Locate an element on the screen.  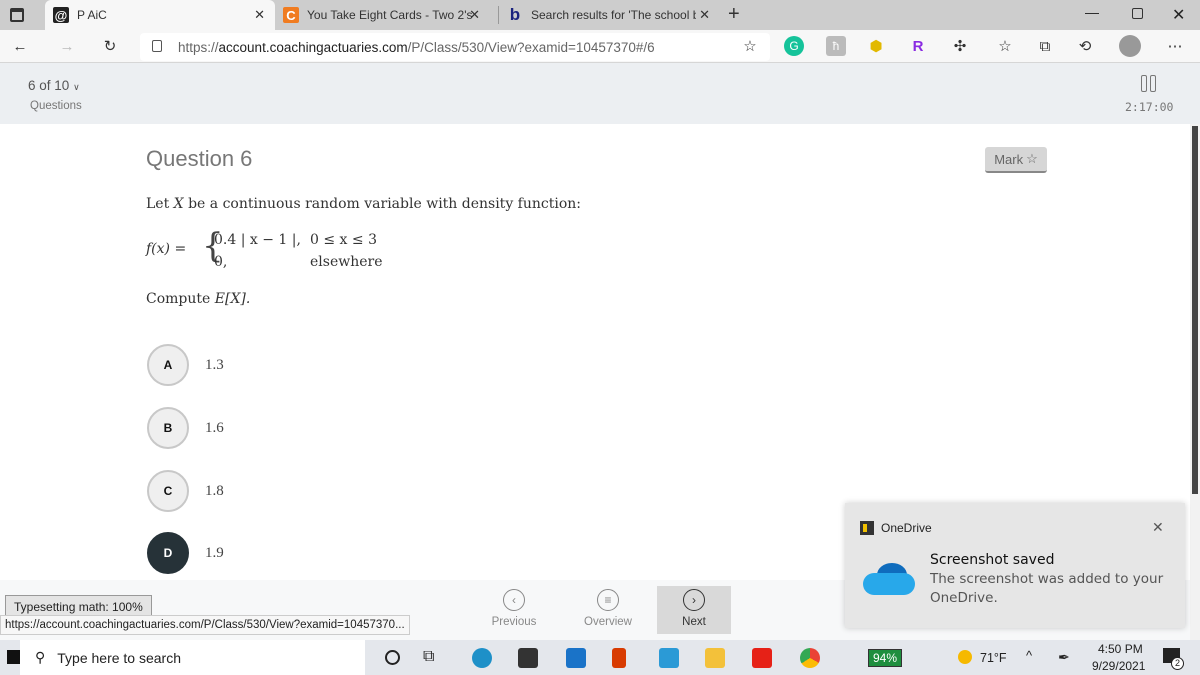
history-icon: ⟲ is located at coordinates (1085, 46).